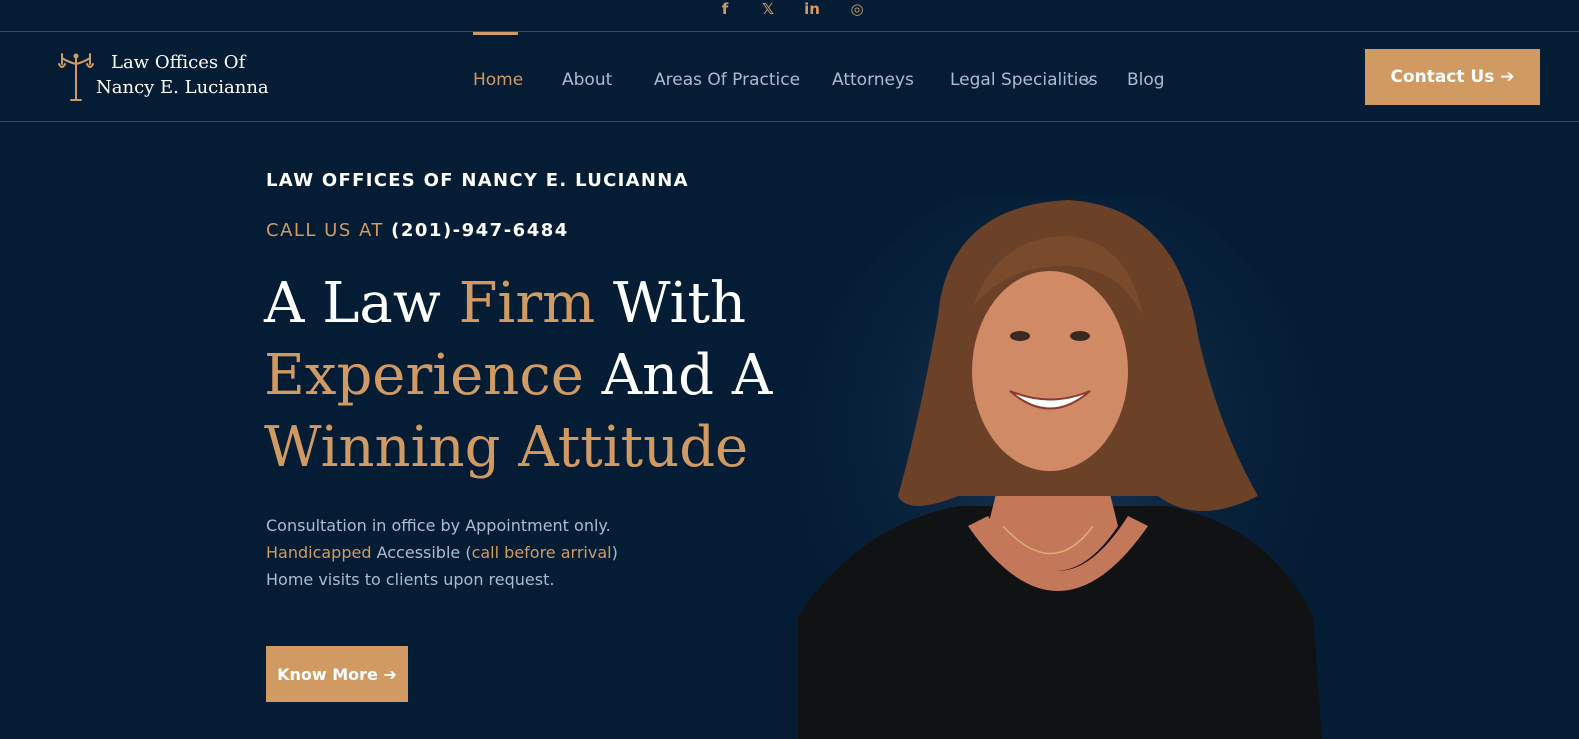 The width and height of the screenshot is (1579, 739). What do you see at coordinates (789, 16) in the screenshot?
I see `social-bar: f 𝕏 in ◎` at bounding box center [789, 16].